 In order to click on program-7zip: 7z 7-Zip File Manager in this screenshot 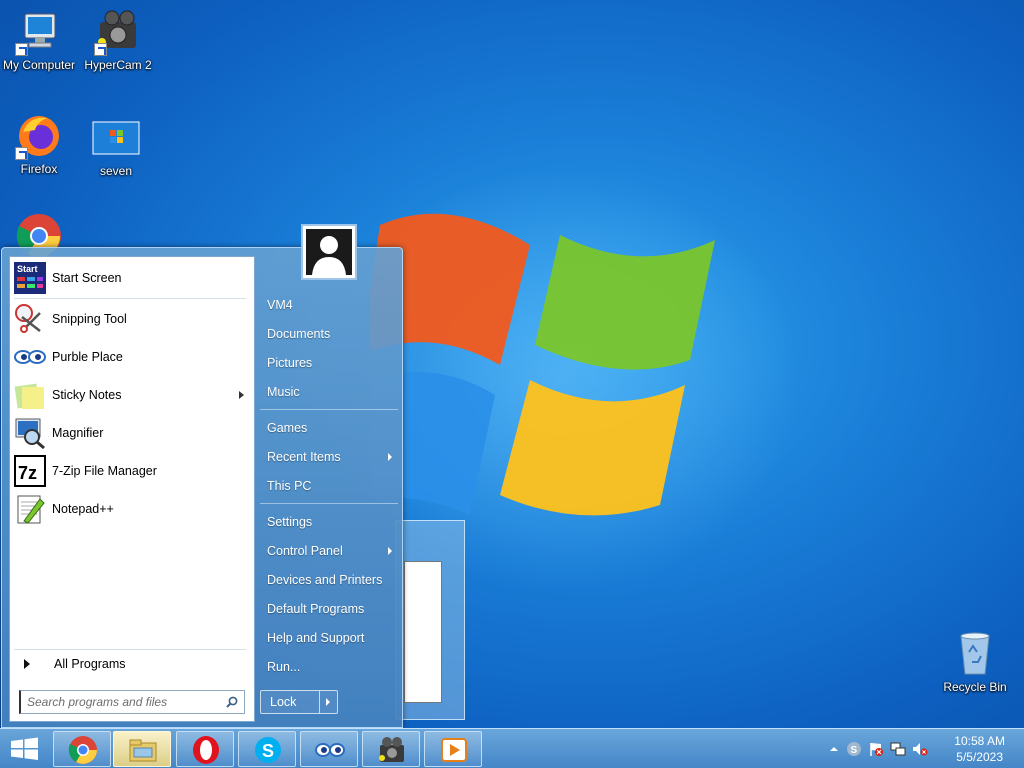, I will do `click(133, 471)`.